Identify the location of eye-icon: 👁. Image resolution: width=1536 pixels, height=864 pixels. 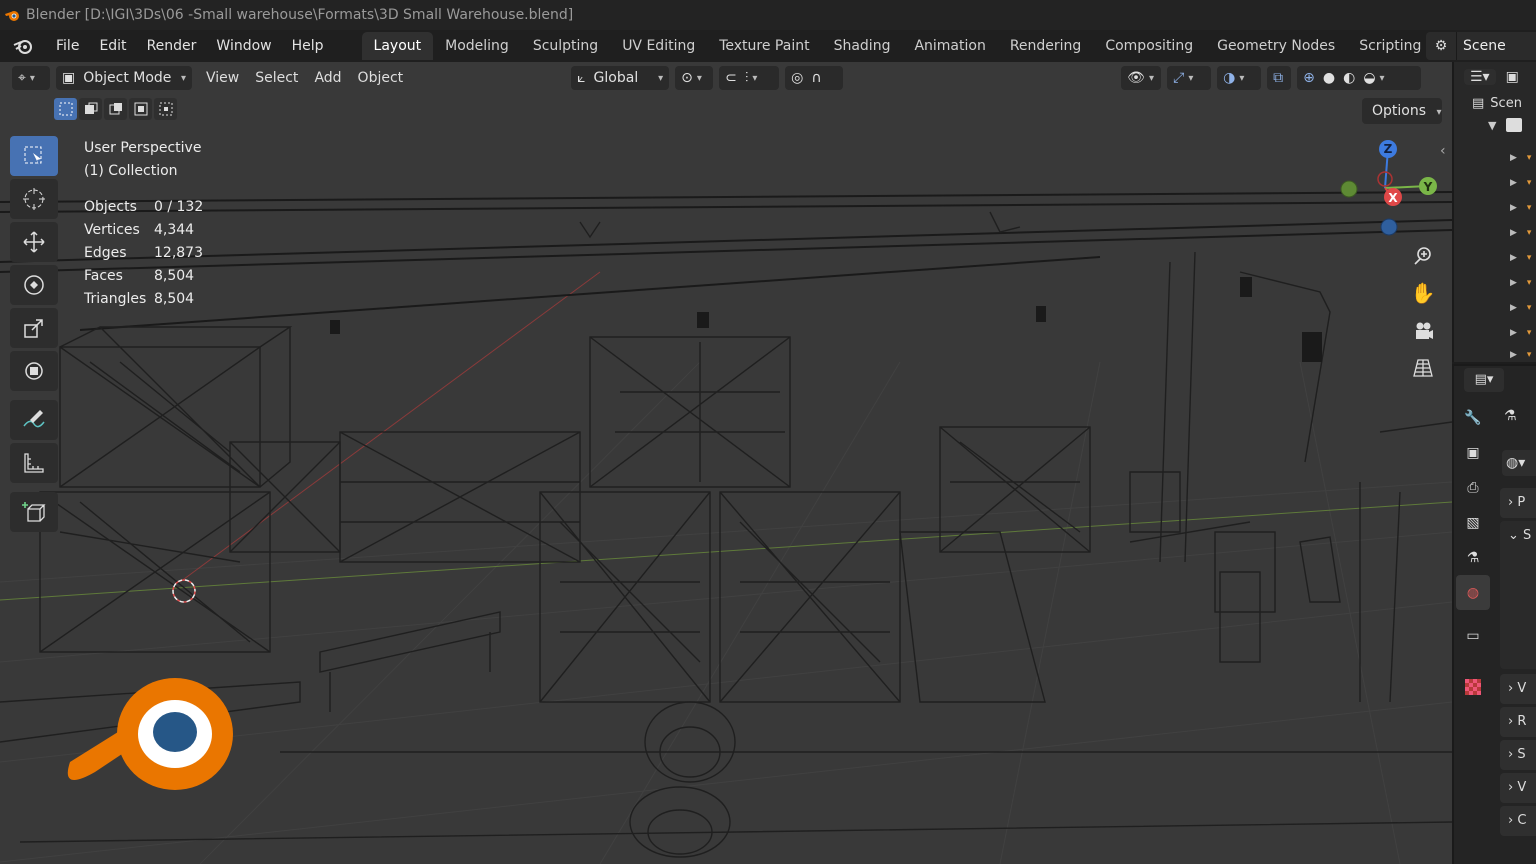
(1136, 78).